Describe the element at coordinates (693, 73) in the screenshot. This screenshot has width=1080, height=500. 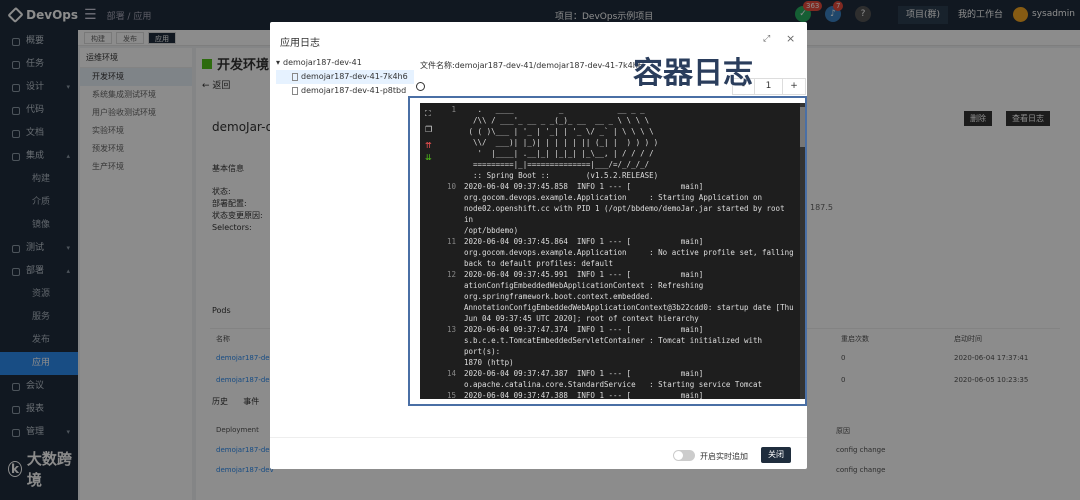
I see `annotation-title: 容器日志` at that location.